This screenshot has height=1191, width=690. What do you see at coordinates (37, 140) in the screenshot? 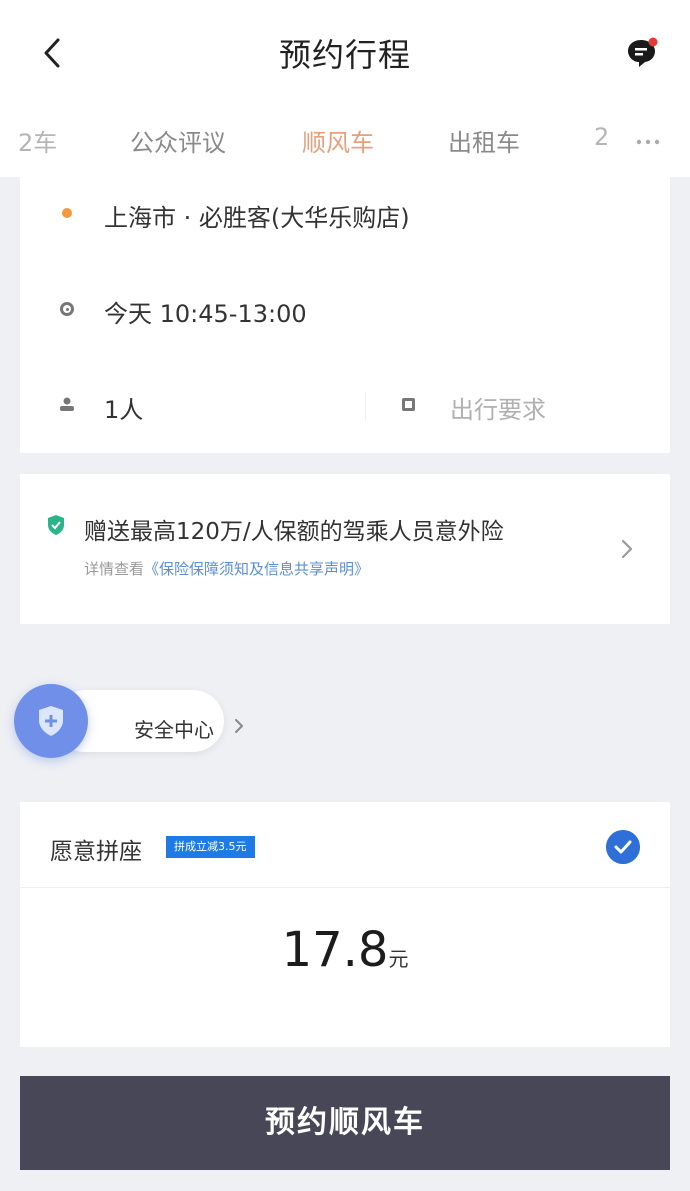
I see `tab-partial-left: 2车` at bounding box center [37, 140].